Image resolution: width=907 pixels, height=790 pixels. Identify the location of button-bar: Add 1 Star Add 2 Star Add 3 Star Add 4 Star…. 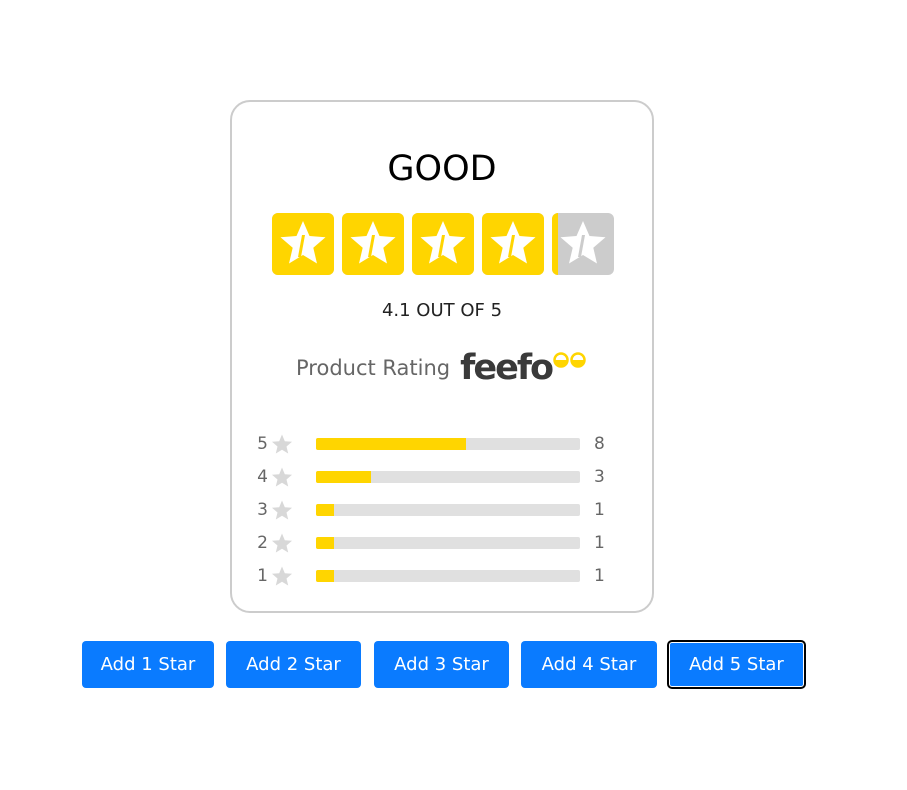
(444, 664).